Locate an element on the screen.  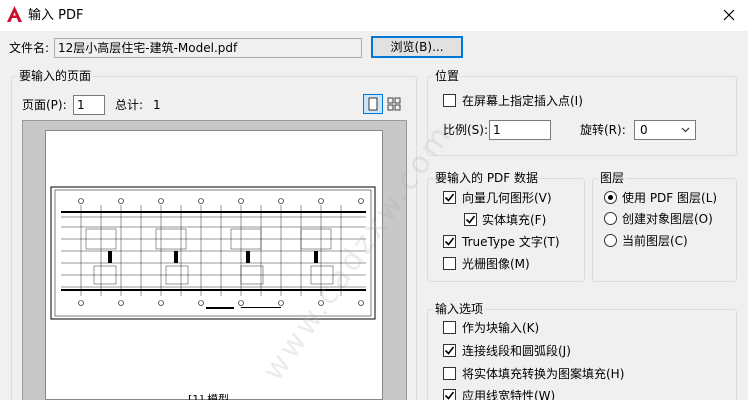
single-page-view-button is located at coordinates (373, 104).